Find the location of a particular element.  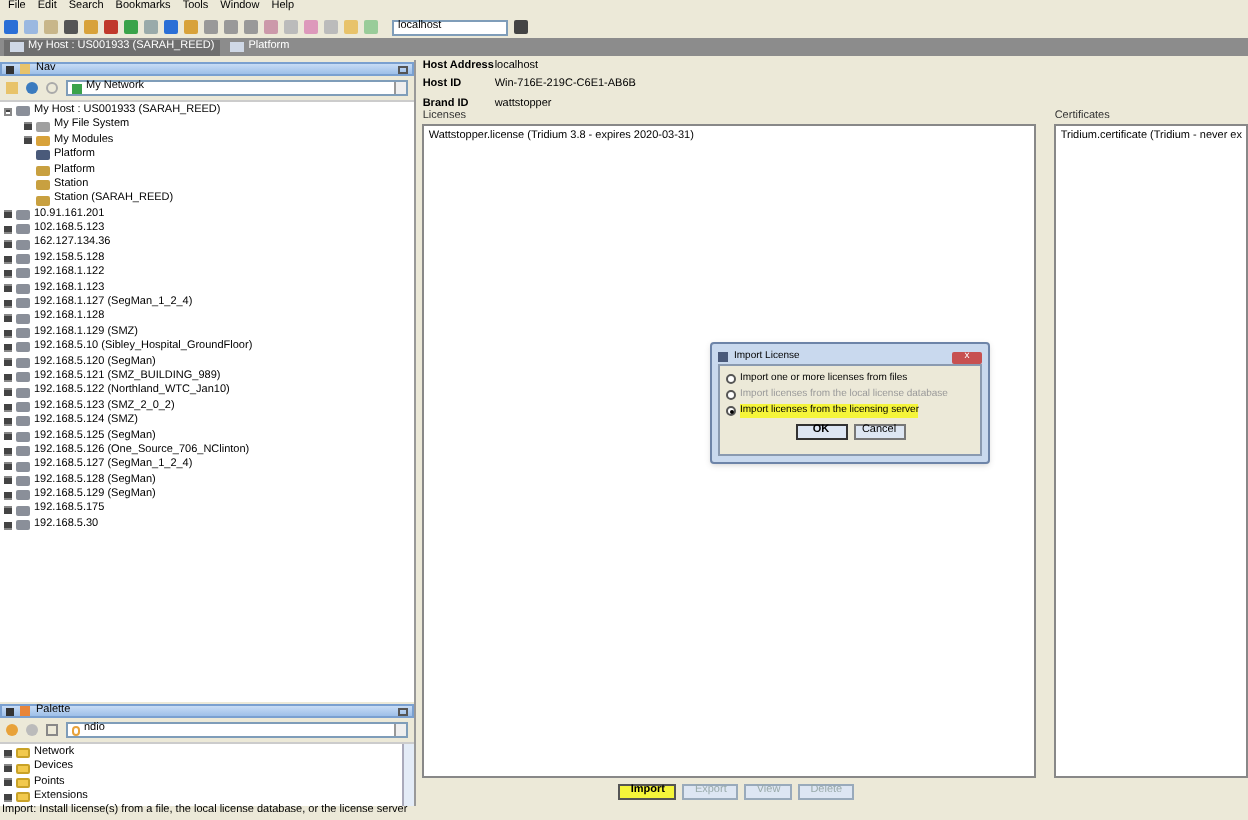

scrollbar is located at coordinates (408, 775).